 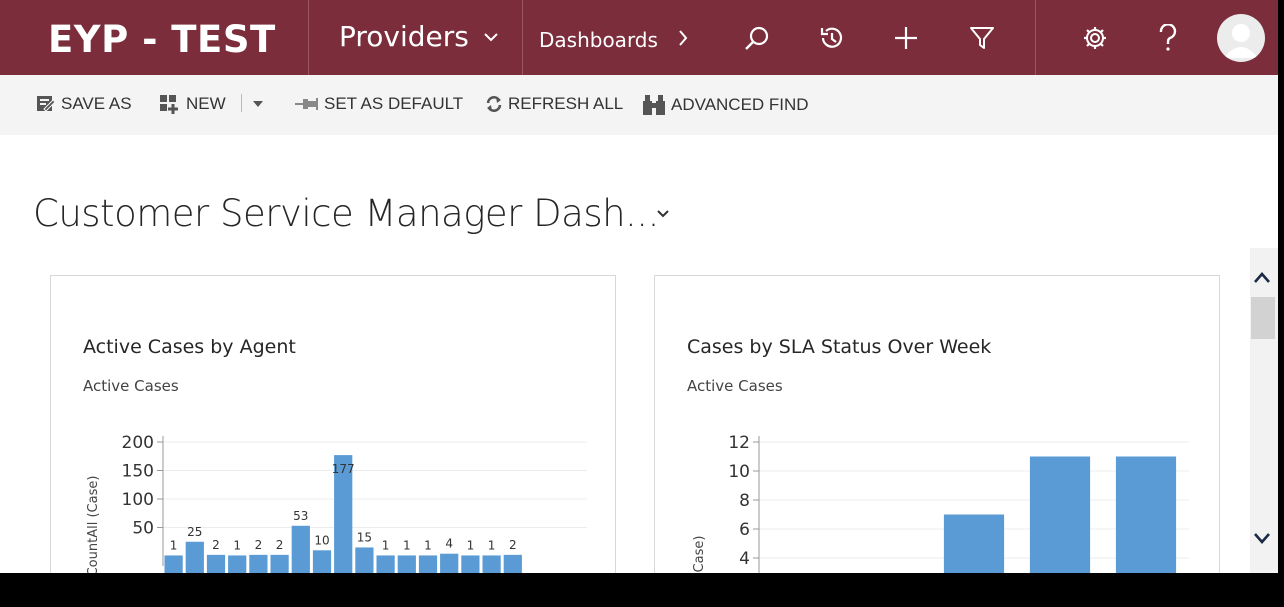 I want to click on caret-down-icon, so click(x=258, y=104).